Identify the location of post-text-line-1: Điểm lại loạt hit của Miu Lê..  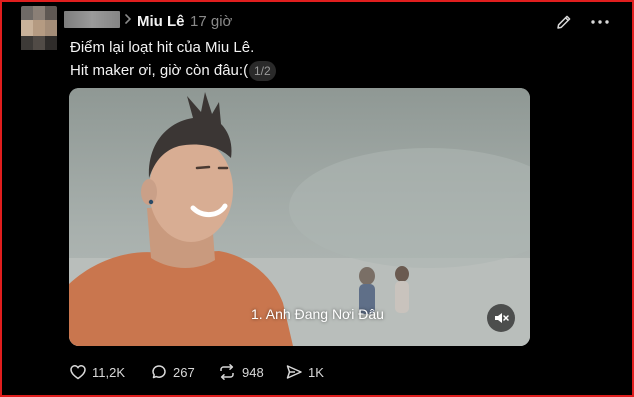
(162, 47).